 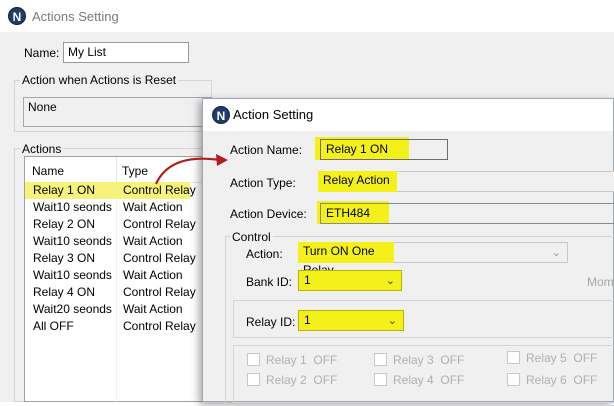 What do you see at coordinates (187, 171) in the screenshot?
I see `arrow-curve` at bounding box center [187, 171].